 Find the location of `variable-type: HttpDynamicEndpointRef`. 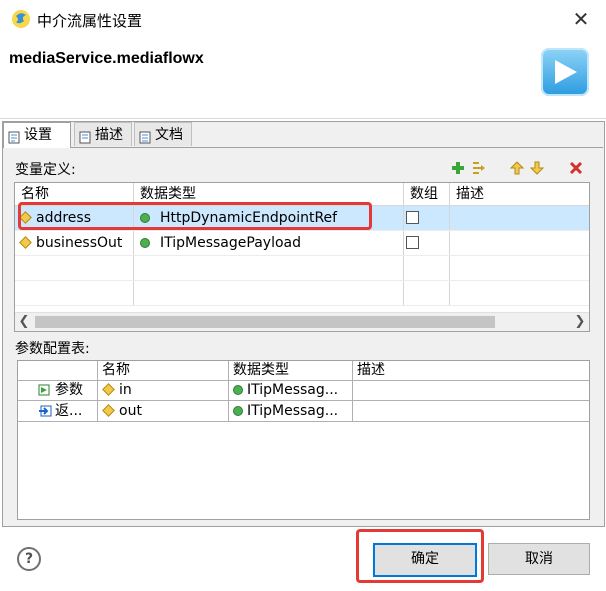

variable-type: HttpDynamicEndpointRef is located at coordinates (249, 218).